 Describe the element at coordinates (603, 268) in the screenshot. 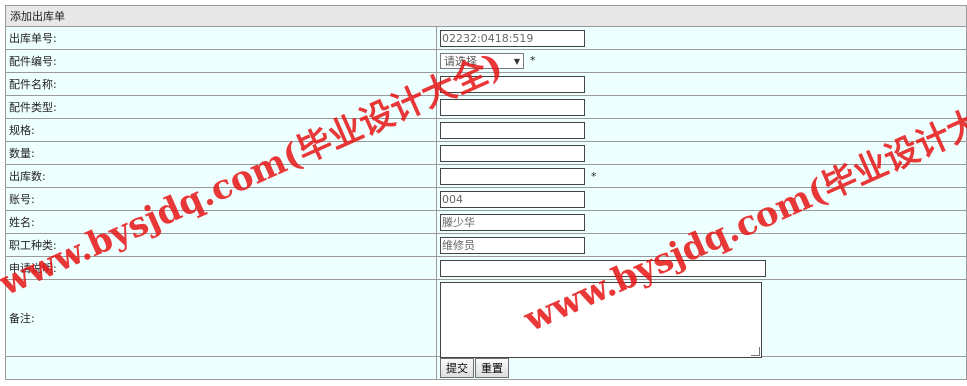

I see `request-desc-input` at that location.